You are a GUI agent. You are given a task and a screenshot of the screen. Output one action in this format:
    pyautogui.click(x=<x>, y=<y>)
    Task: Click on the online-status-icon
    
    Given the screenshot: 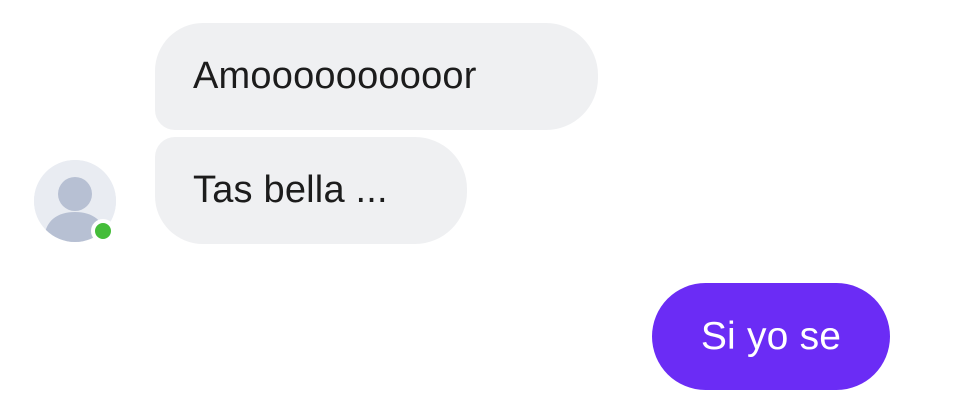 What is the action you would take?
    pyautogui.click(x=103, y=231)
    